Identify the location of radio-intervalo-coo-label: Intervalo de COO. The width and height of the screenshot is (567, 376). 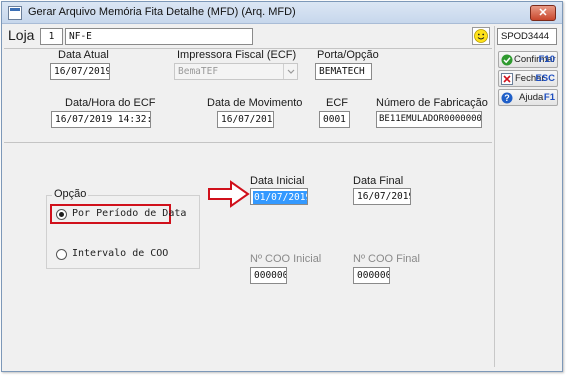
(120, 253).